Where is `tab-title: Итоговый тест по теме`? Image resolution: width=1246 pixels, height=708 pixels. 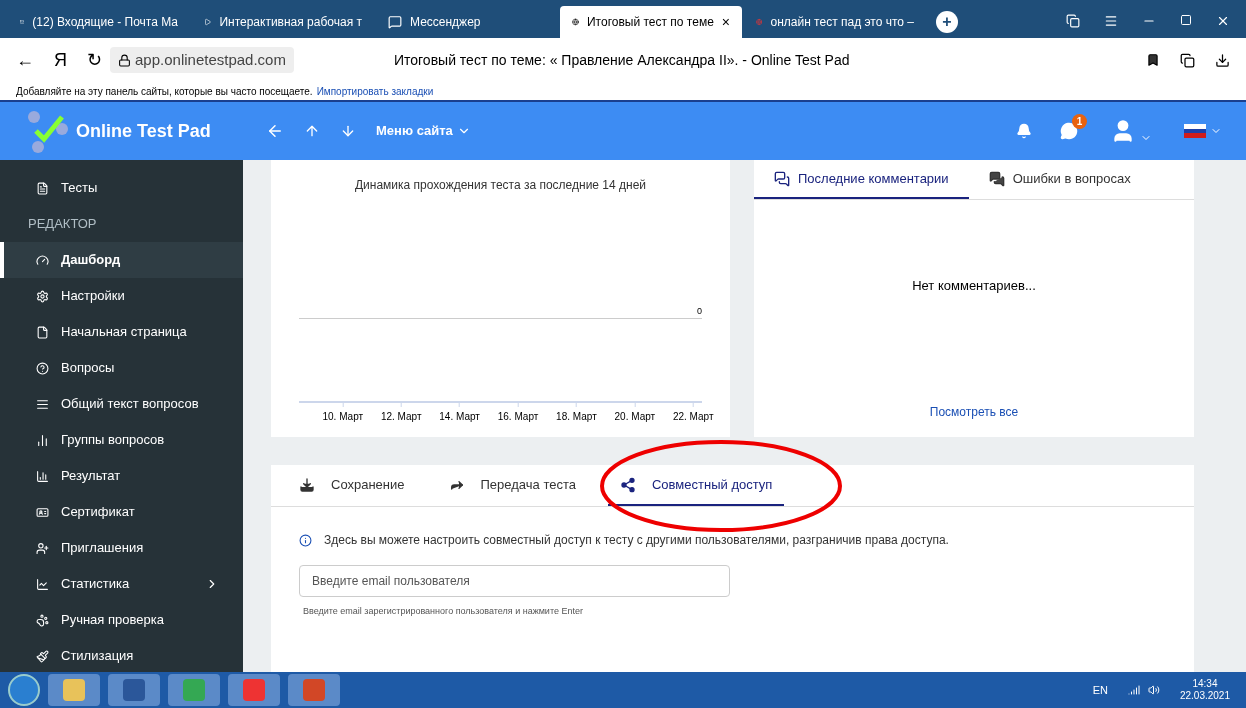
tab-title: Итоговый тест по теме is located at coordinates (650, 22).